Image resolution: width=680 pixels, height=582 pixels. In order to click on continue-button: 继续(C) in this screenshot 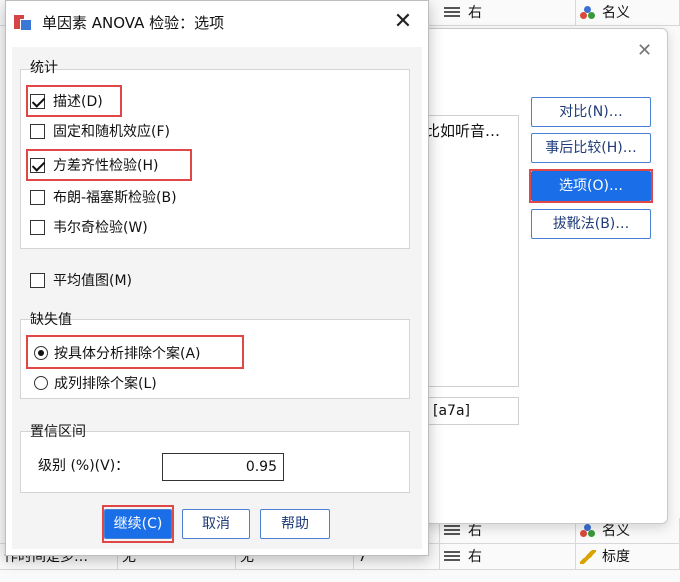, I will do `click(138, 524)`.